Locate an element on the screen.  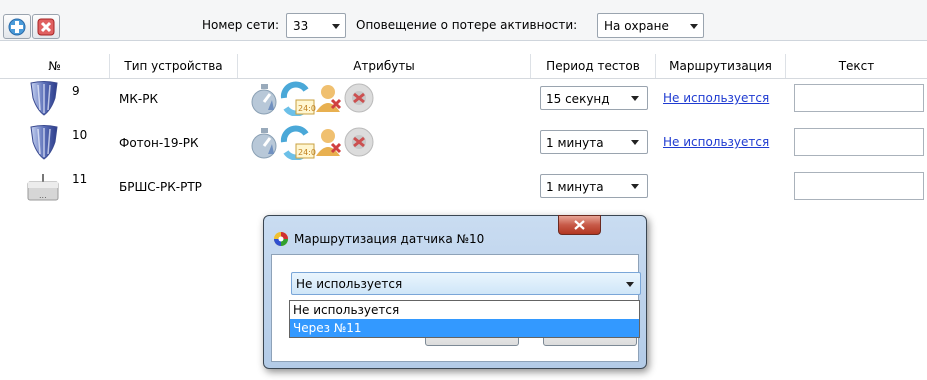
device-number: 11 is located at coordinates (80, 179).